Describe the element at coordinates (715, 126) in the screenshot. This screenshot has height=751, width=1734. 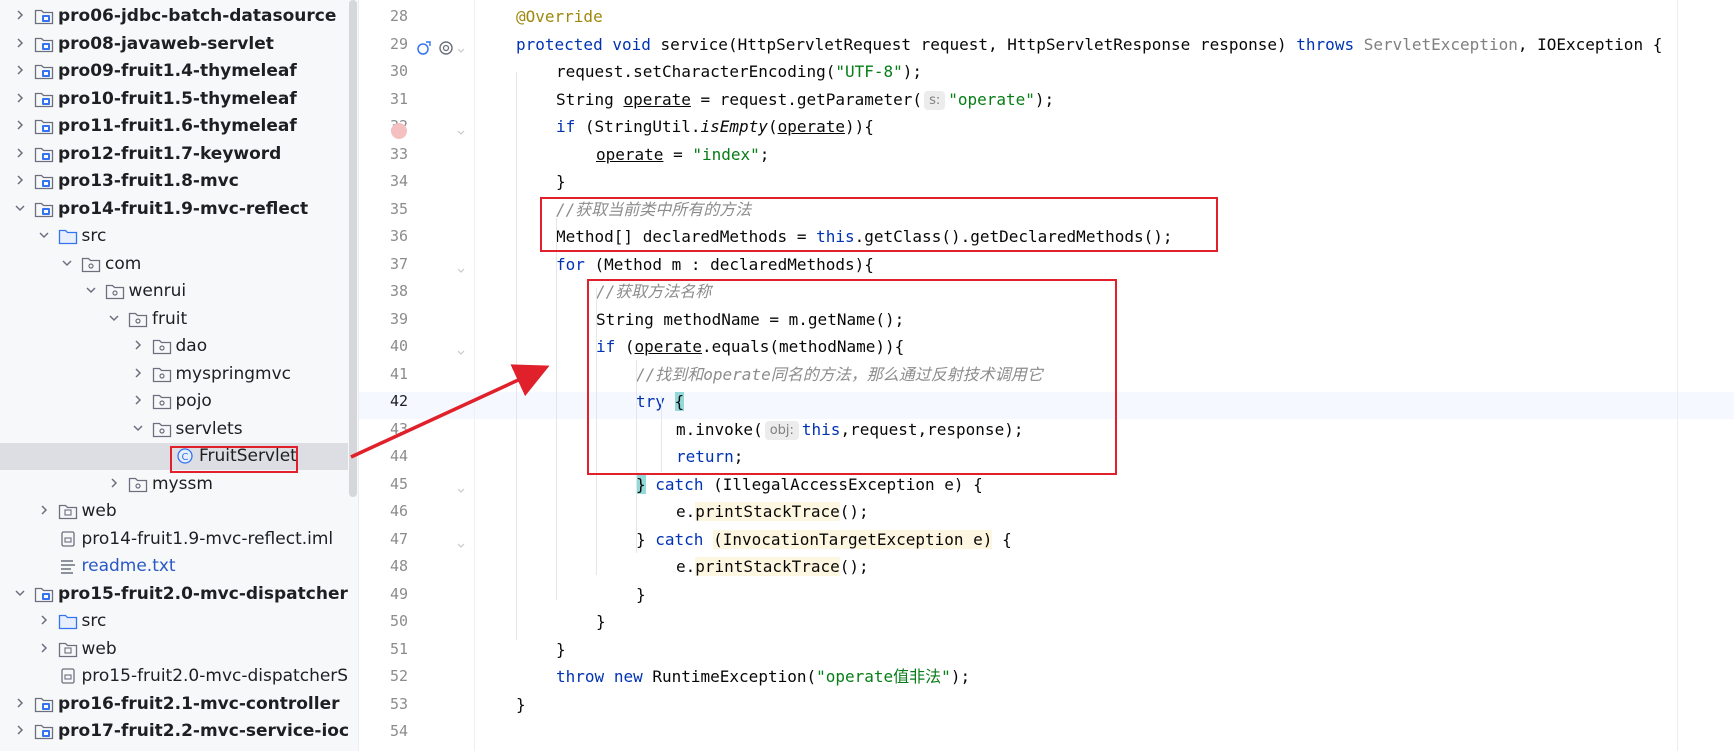
I see `code-line: if (StringUtil.isEmpty(operate)){` at that location.